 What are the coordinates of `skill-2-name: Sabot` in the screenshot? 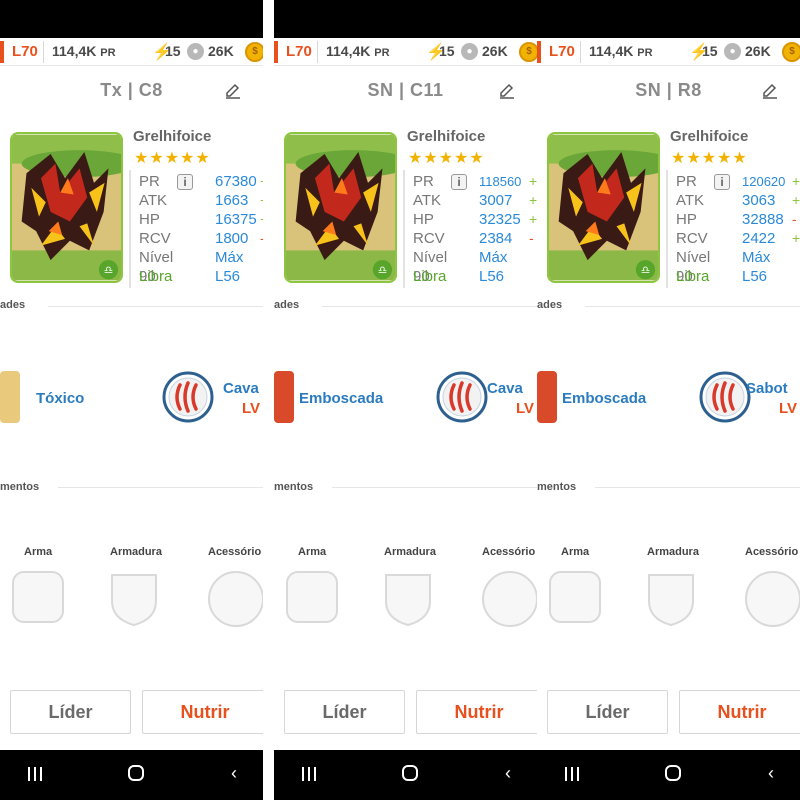 It's located at (767, 388).